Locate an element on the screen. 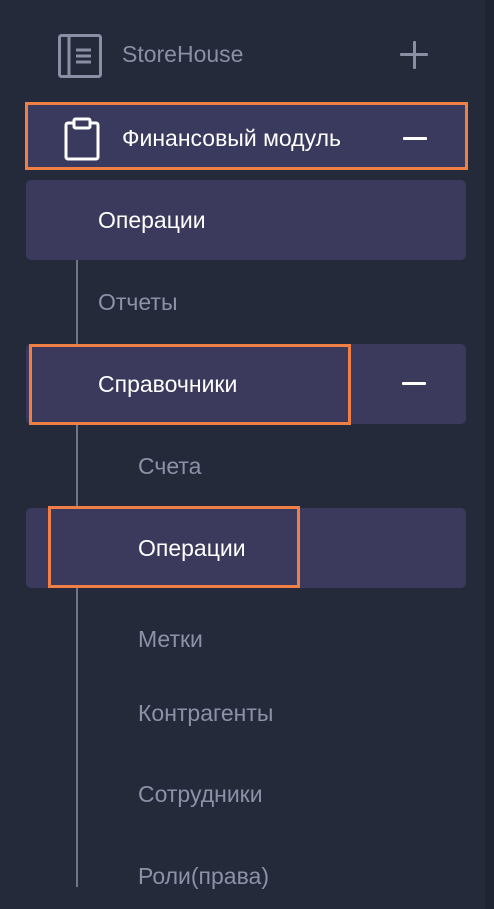  directories-highlight-frame is located at coordinates (190, 384).